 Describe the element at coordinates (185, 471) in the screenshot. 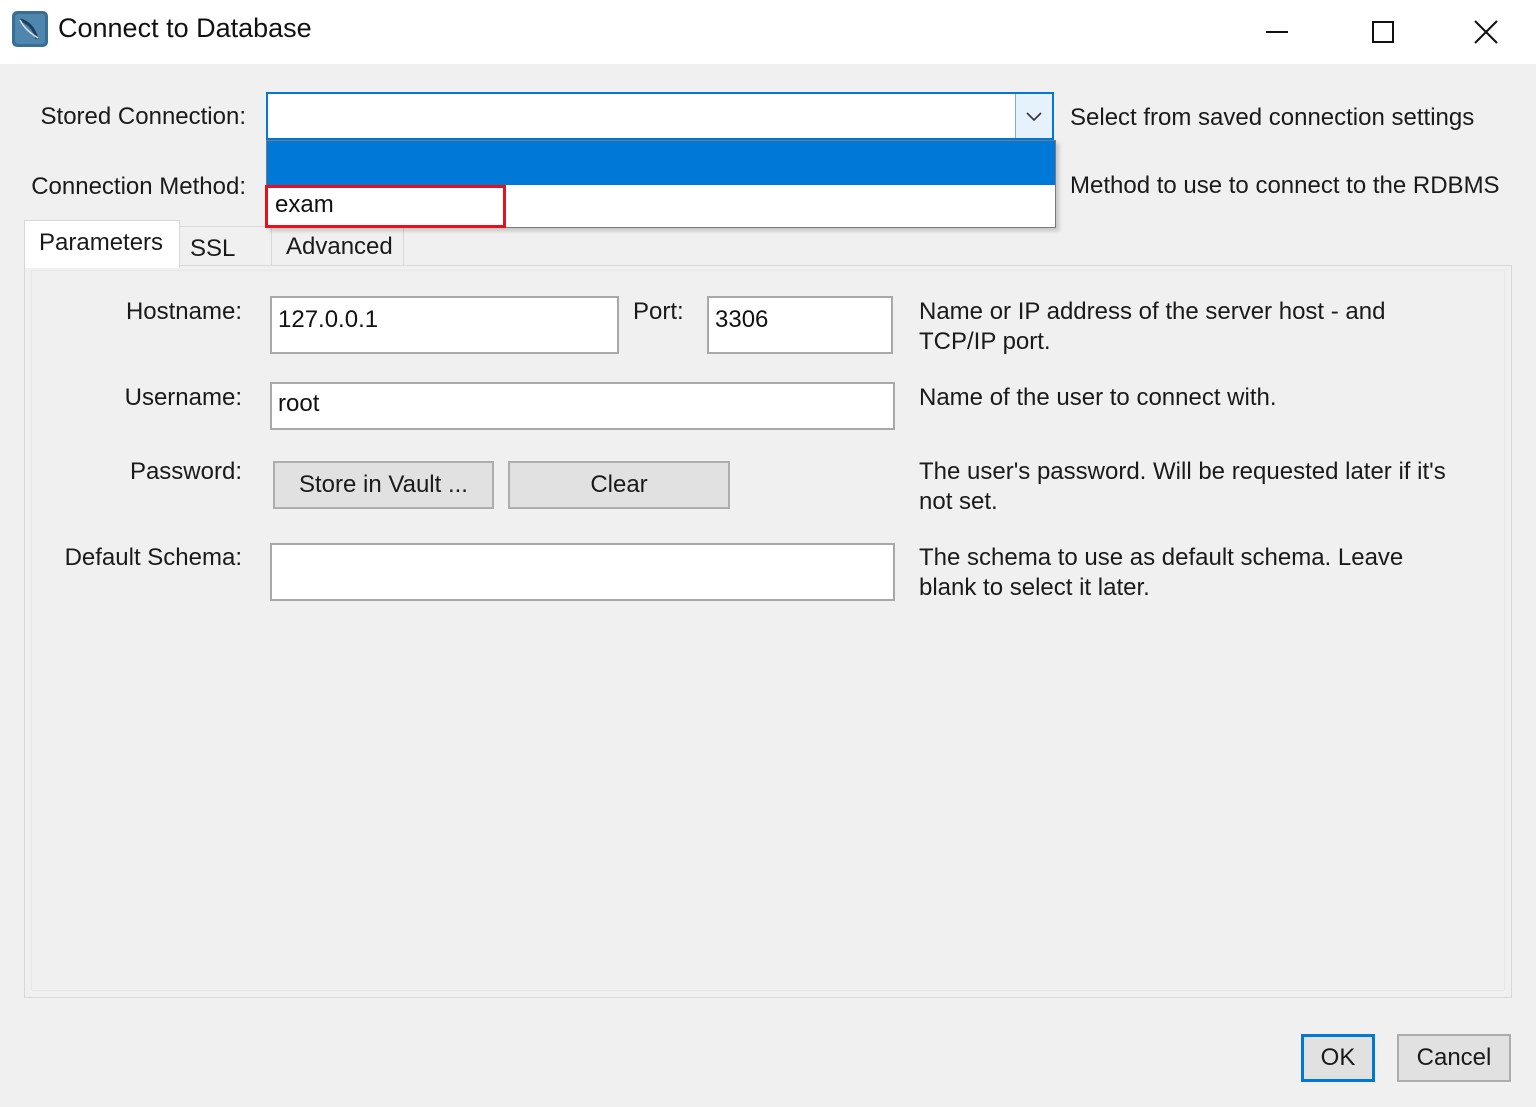

I see `password-label: Password:` at that location.